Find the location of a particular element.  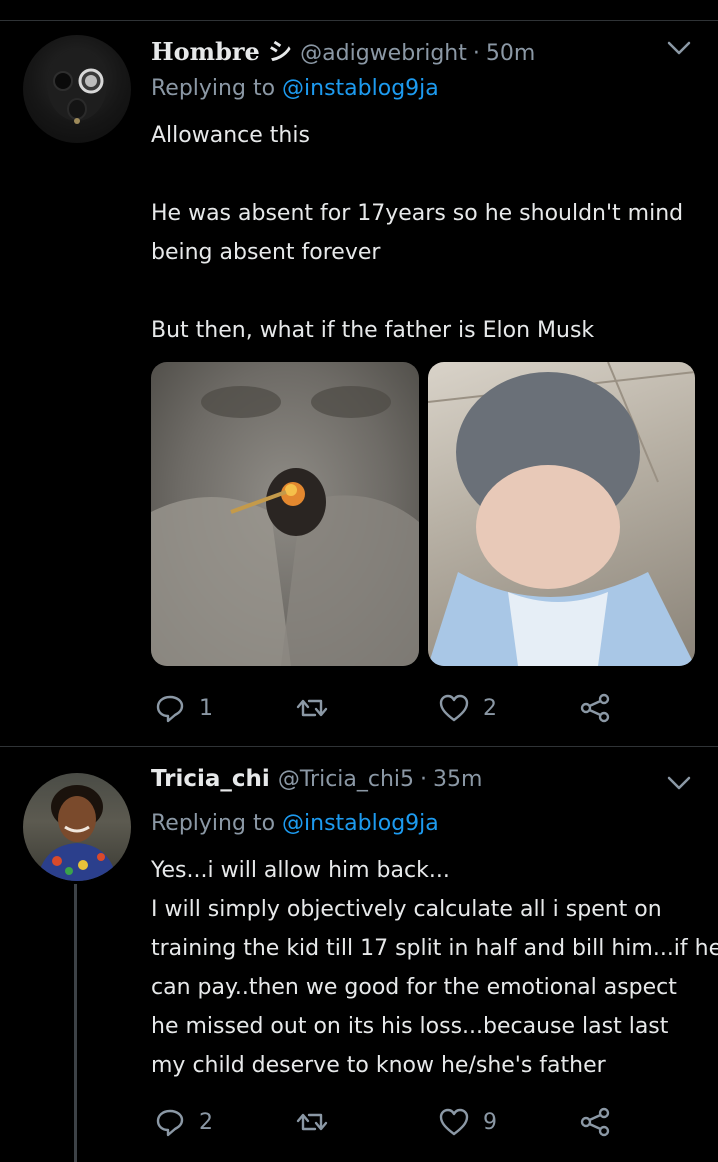

thread-line is located at coordinates (75, 1023).